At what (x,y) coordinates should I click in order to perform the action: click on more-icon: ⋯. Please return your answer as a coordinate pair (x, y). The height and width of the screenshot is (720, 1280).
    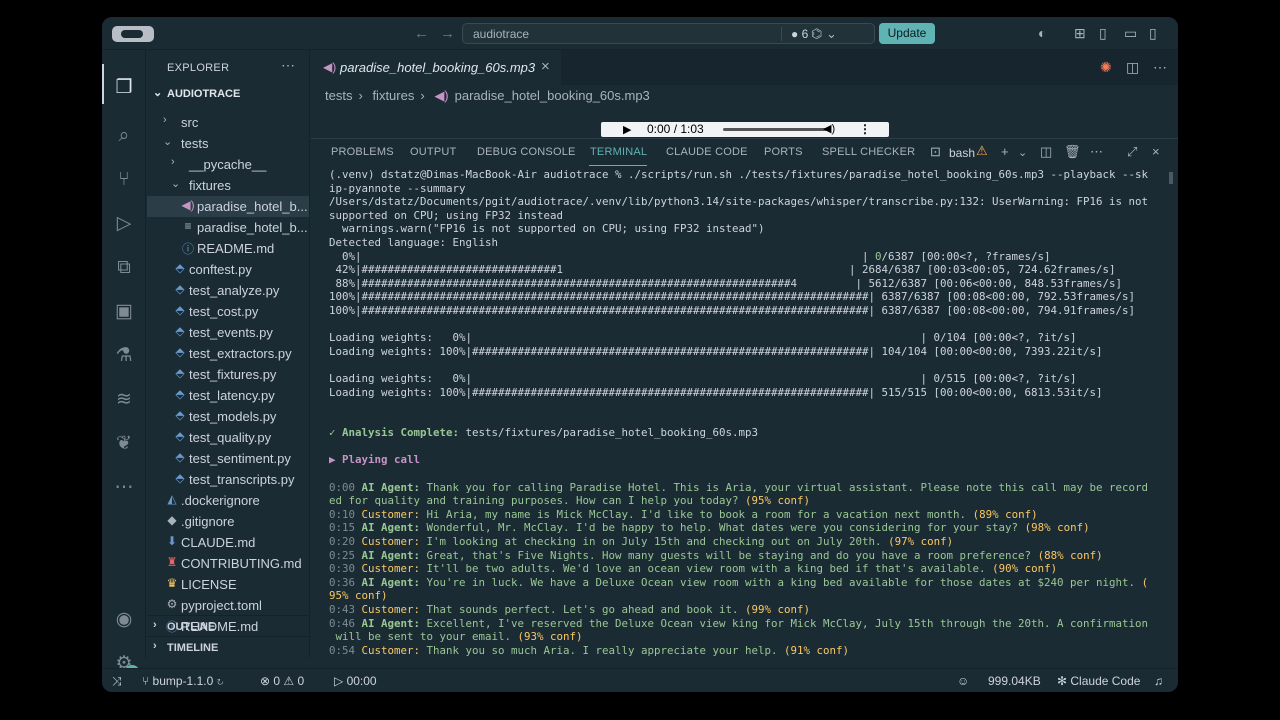
    Looking at the image, I should click on (124, 488).